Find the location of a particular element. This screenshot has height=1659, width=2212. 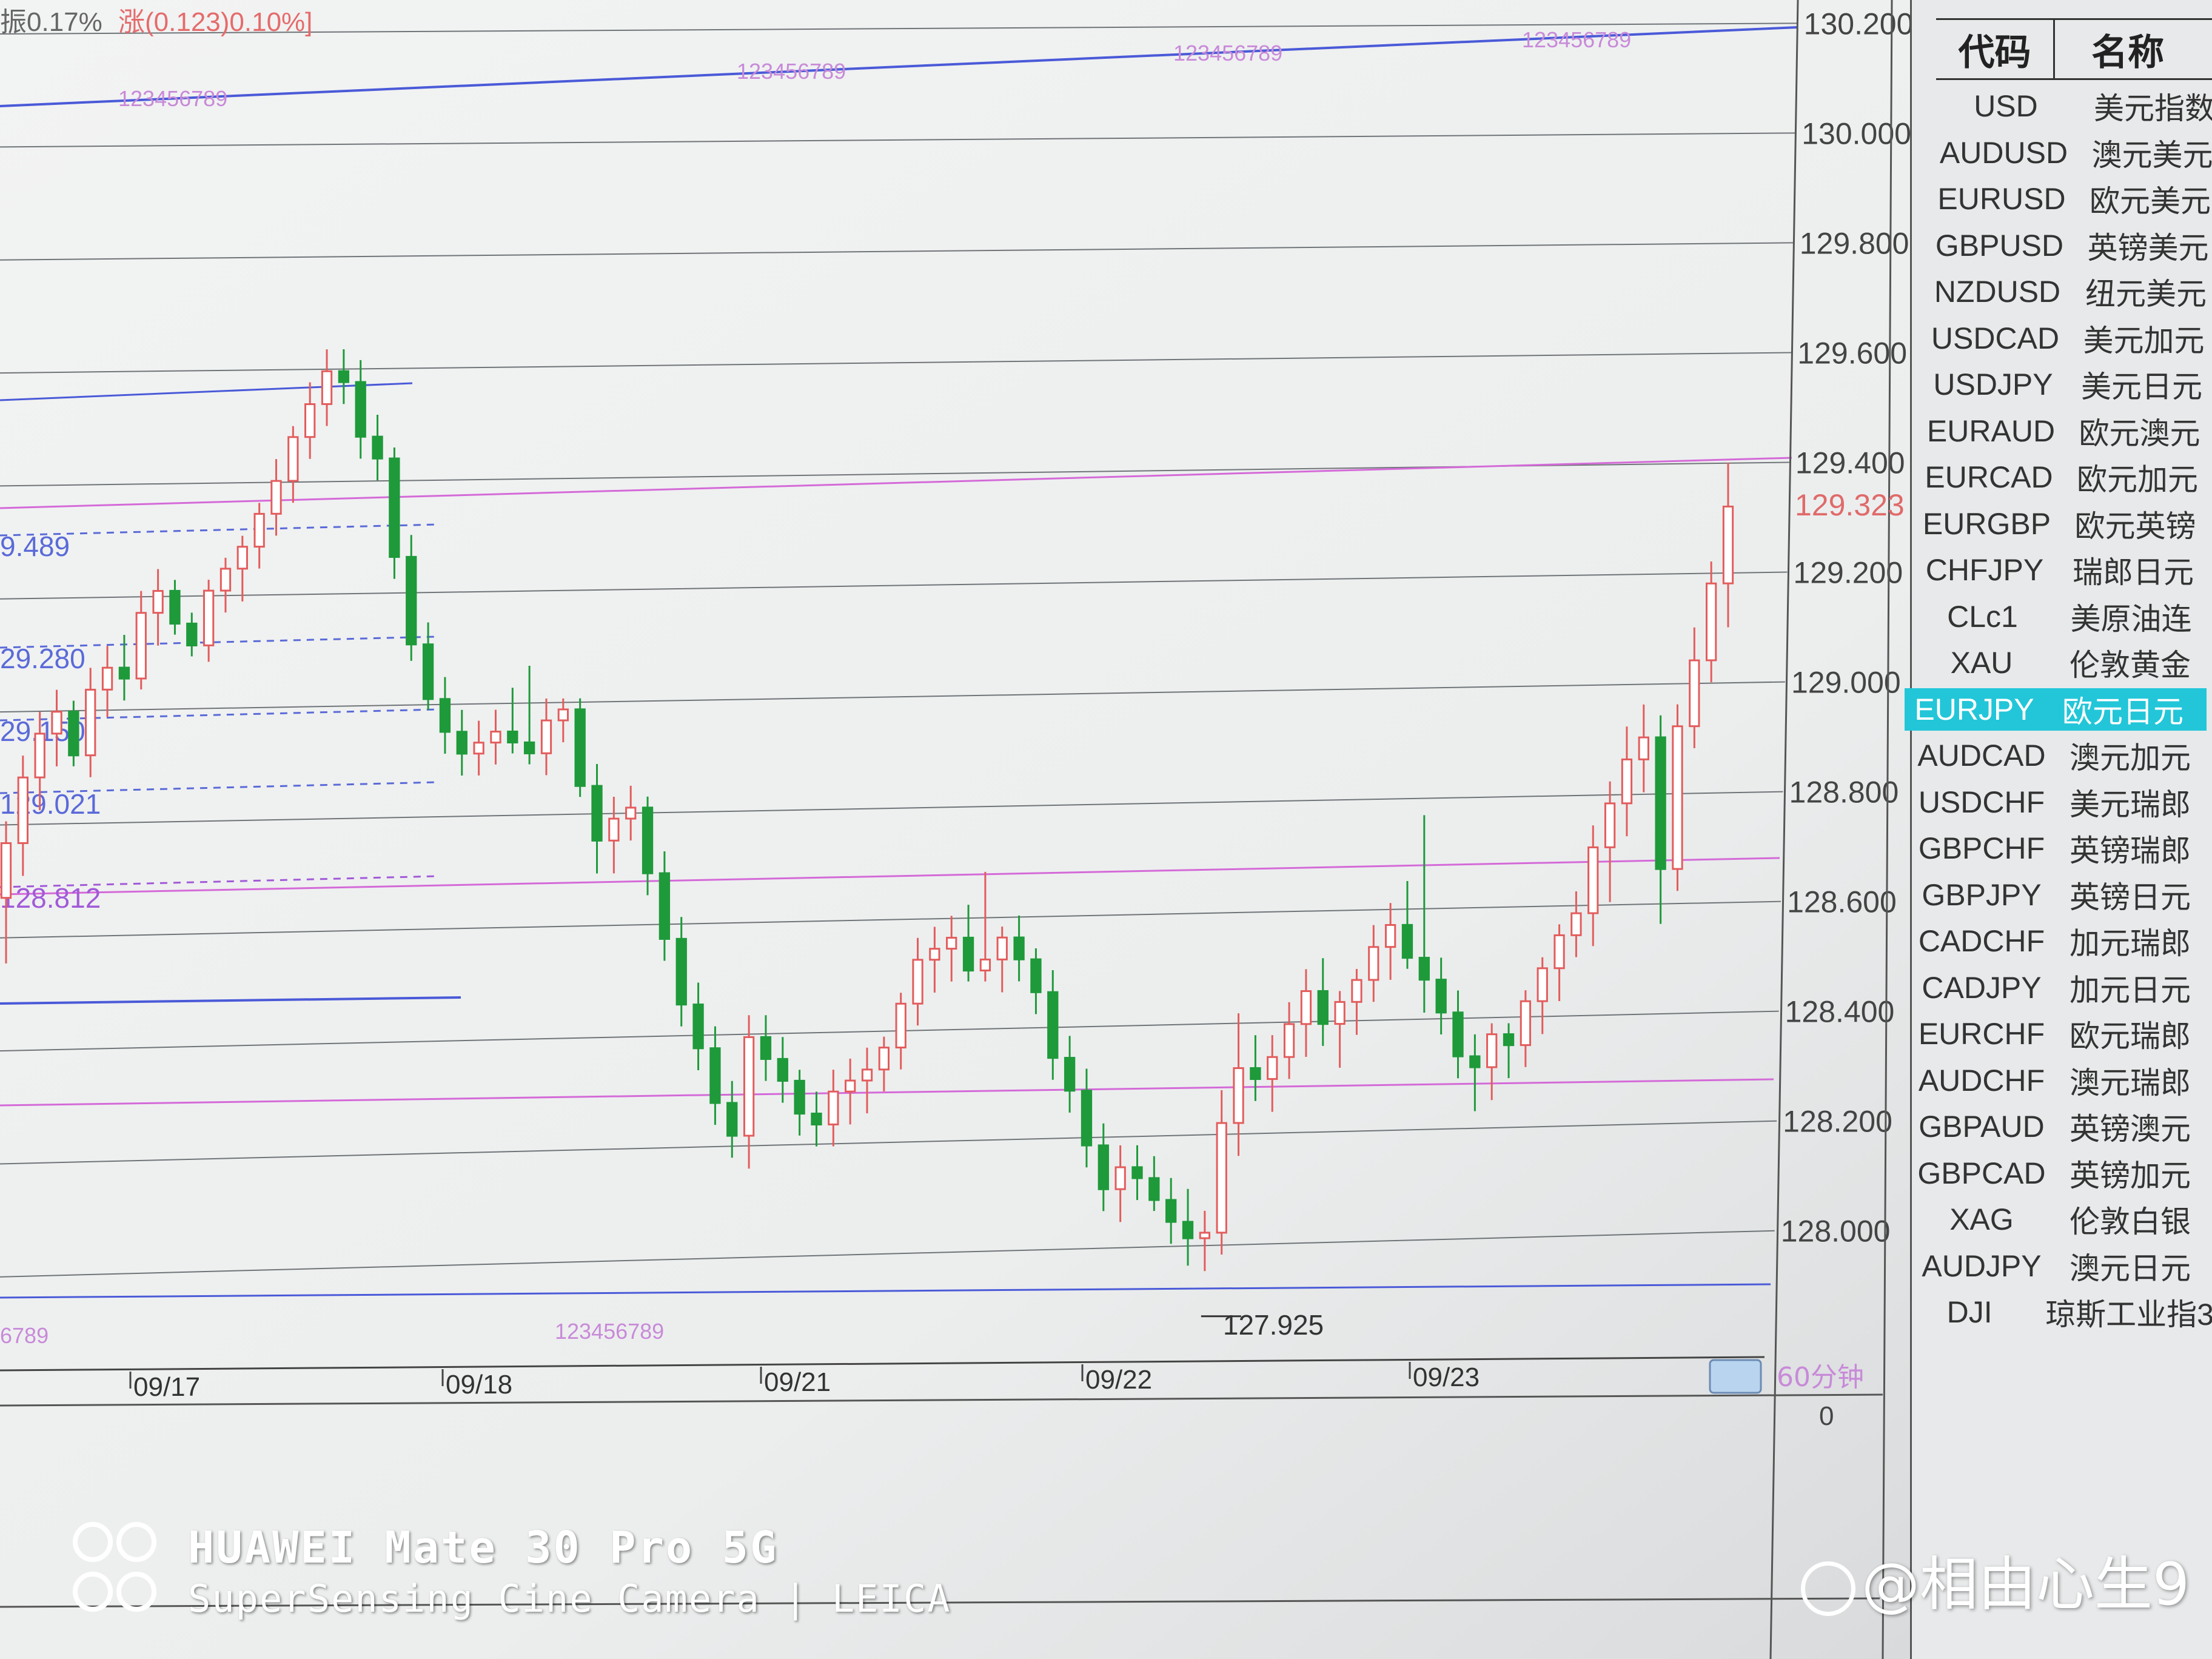

watchlist-name: 美元瑞郎 is located at coordinates (2130, 804).